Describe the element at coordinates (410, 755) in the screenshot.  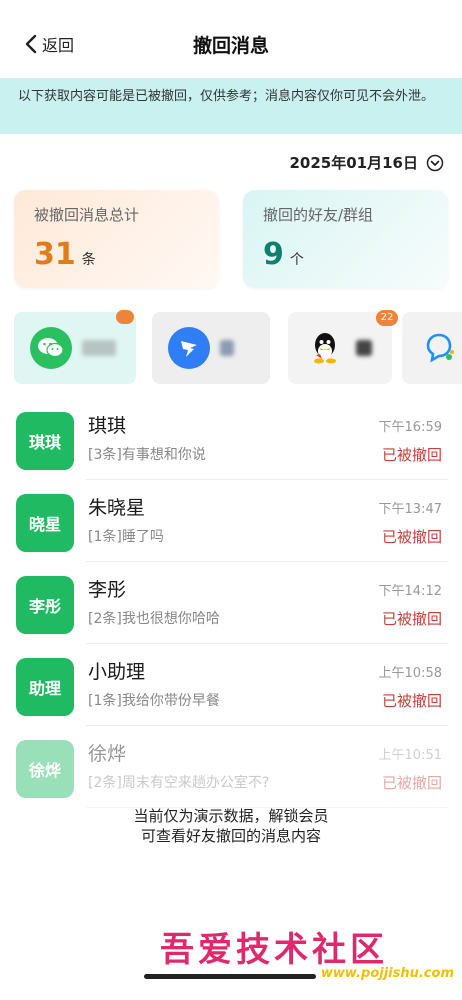
I see `message-time: 上午10:51` at that location.